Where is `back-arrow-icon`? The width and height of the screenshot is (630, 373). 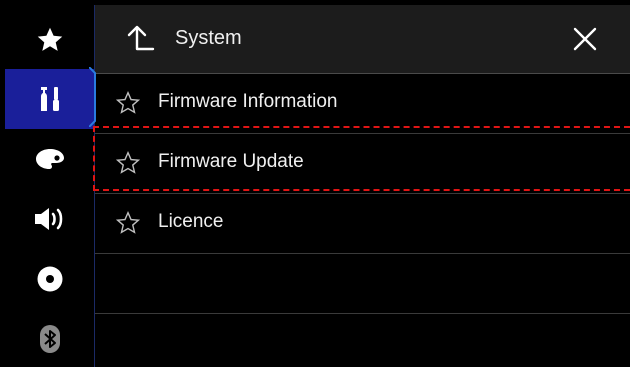 back-arrow-icon is located at coordinates (141, 39).